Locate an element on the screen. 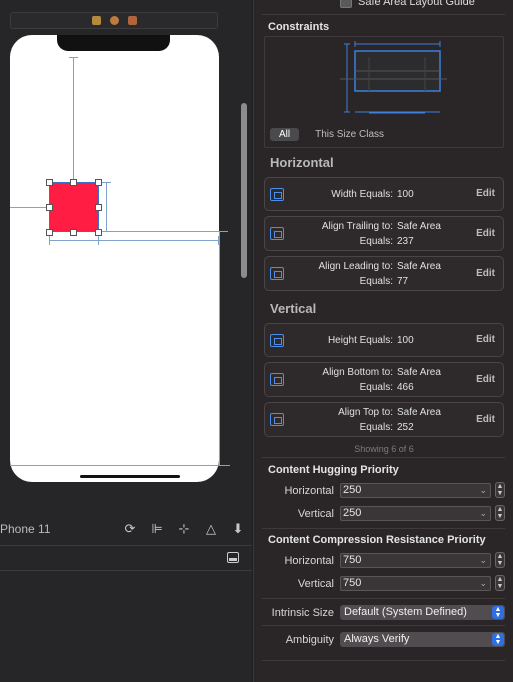 The width and height of the screenshot is (513, 682). compression-horizontal-field: 750 ⌄ is located at coordinates (415, 560).